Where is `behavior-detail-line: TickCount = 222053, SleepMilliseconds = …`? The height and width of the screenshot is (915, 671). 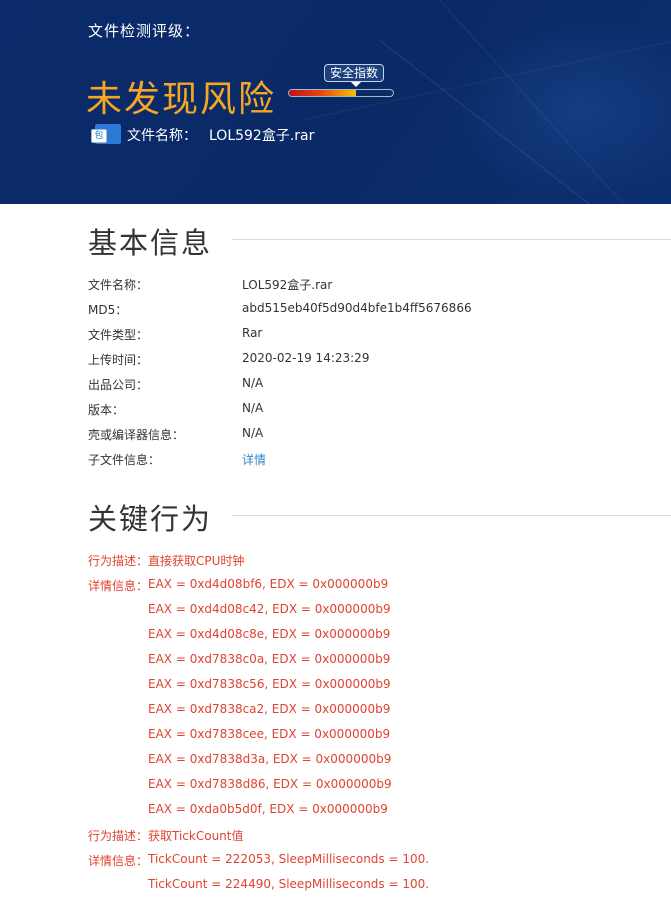
behavior-detail-line: TickCount = 222053, SleepMilliseconds = … is located at coordinates (289, 859).